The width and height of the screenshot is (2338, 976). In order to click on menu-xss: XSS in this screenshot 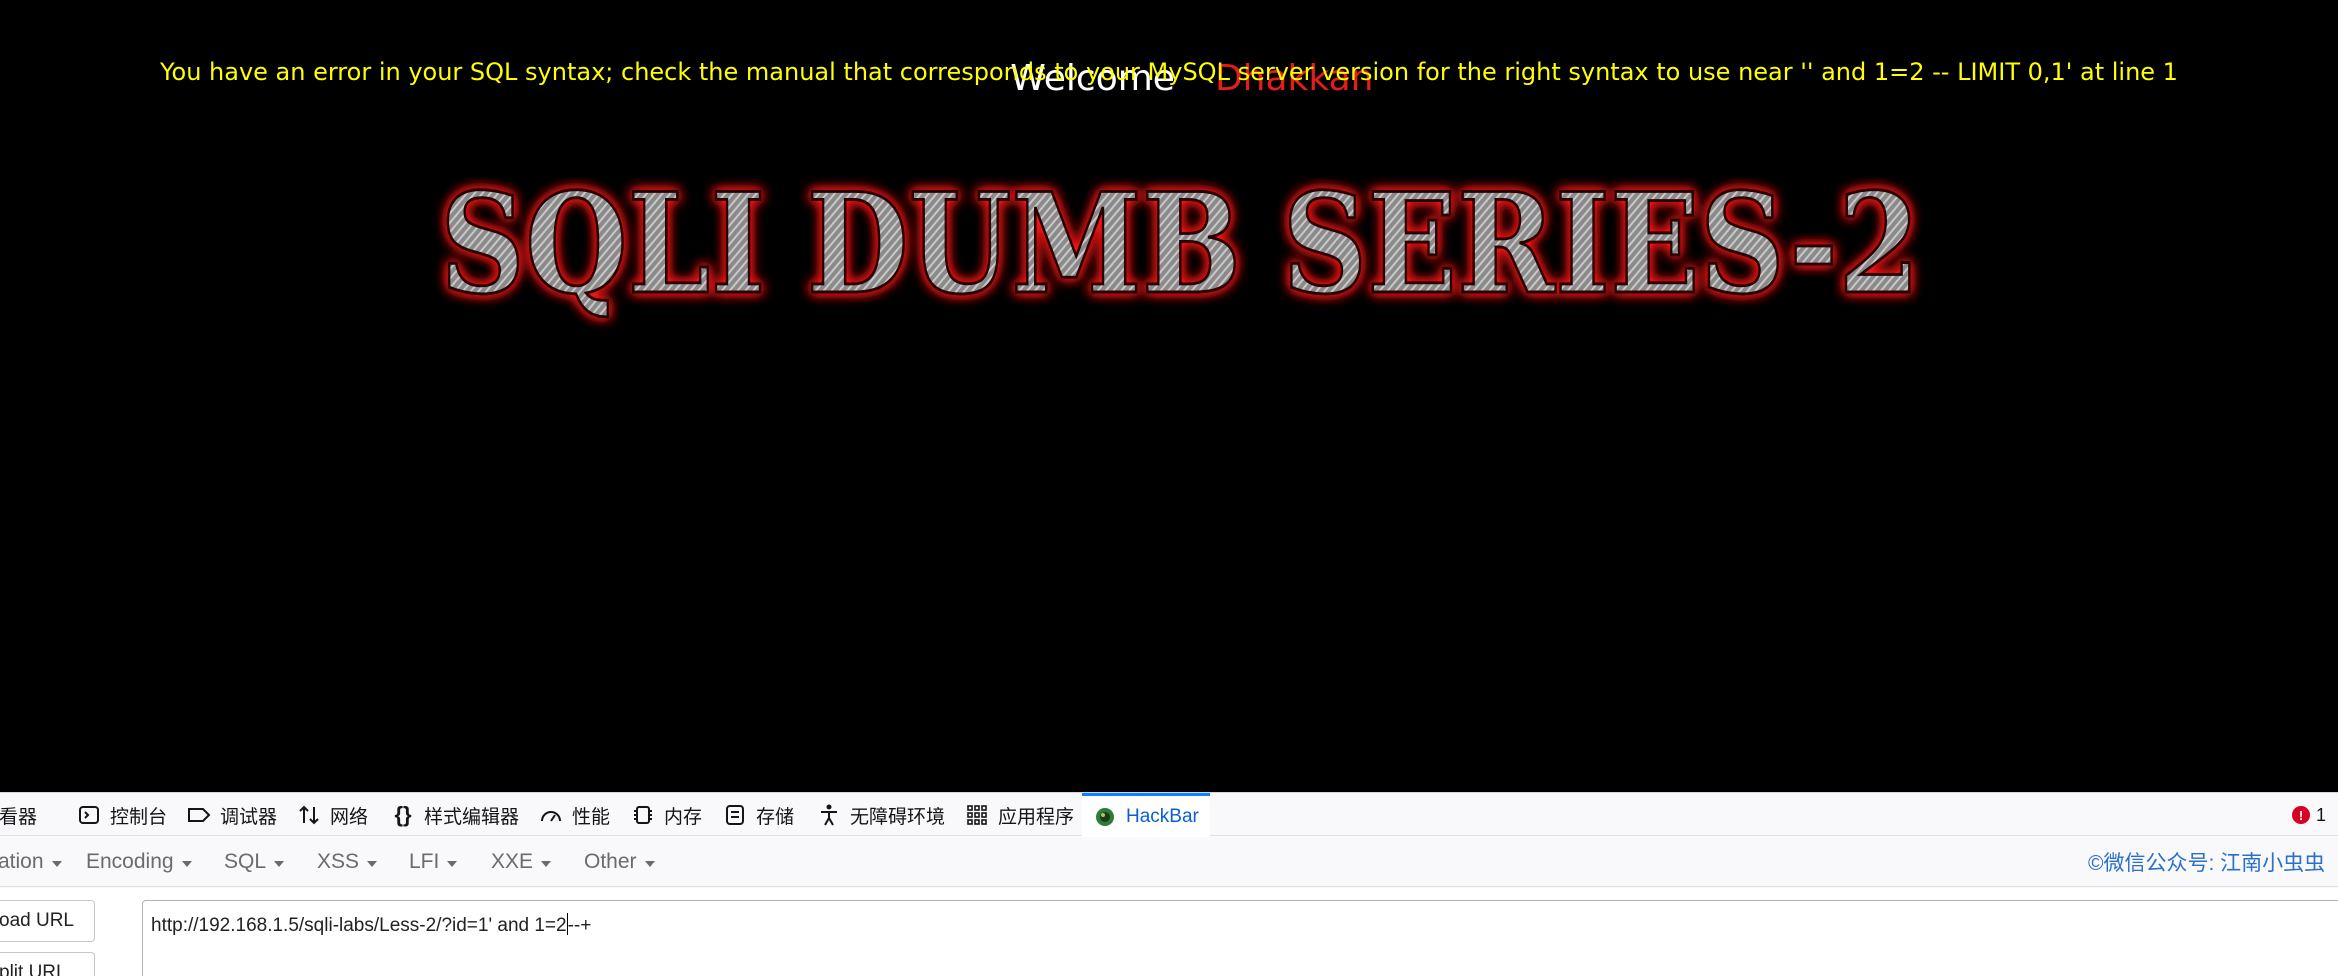, I will do `click(347, 862)`.